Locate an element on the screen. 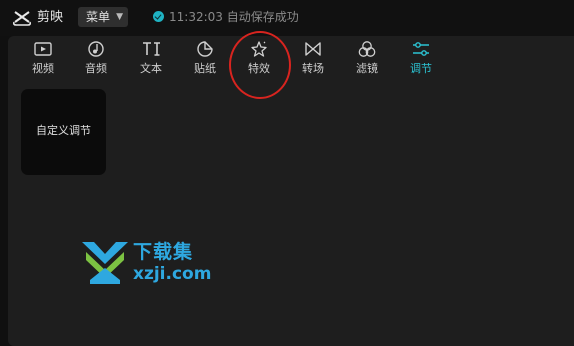 The image size is (574, 346). chevron-down-icon: ▼ is located at coordinates (119, 17).